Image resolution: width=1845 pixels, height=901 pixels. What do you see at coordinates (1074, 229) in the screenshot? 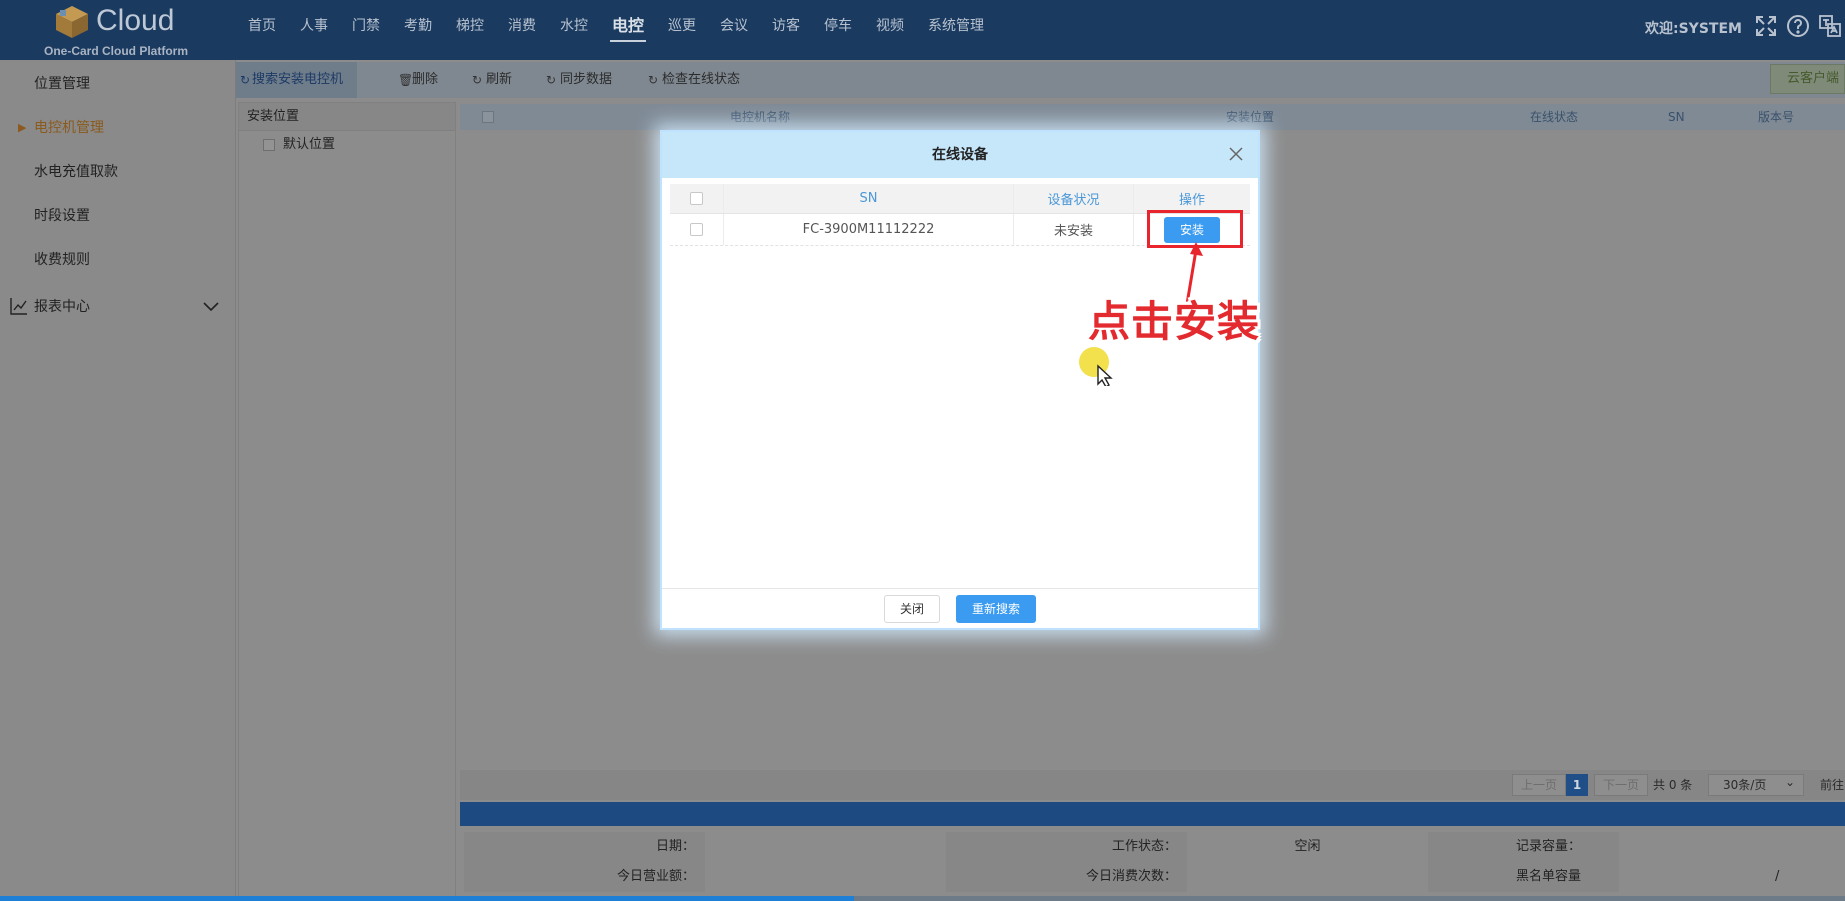
I see `device-status: 未安装` at bounding box center [1074, 229].